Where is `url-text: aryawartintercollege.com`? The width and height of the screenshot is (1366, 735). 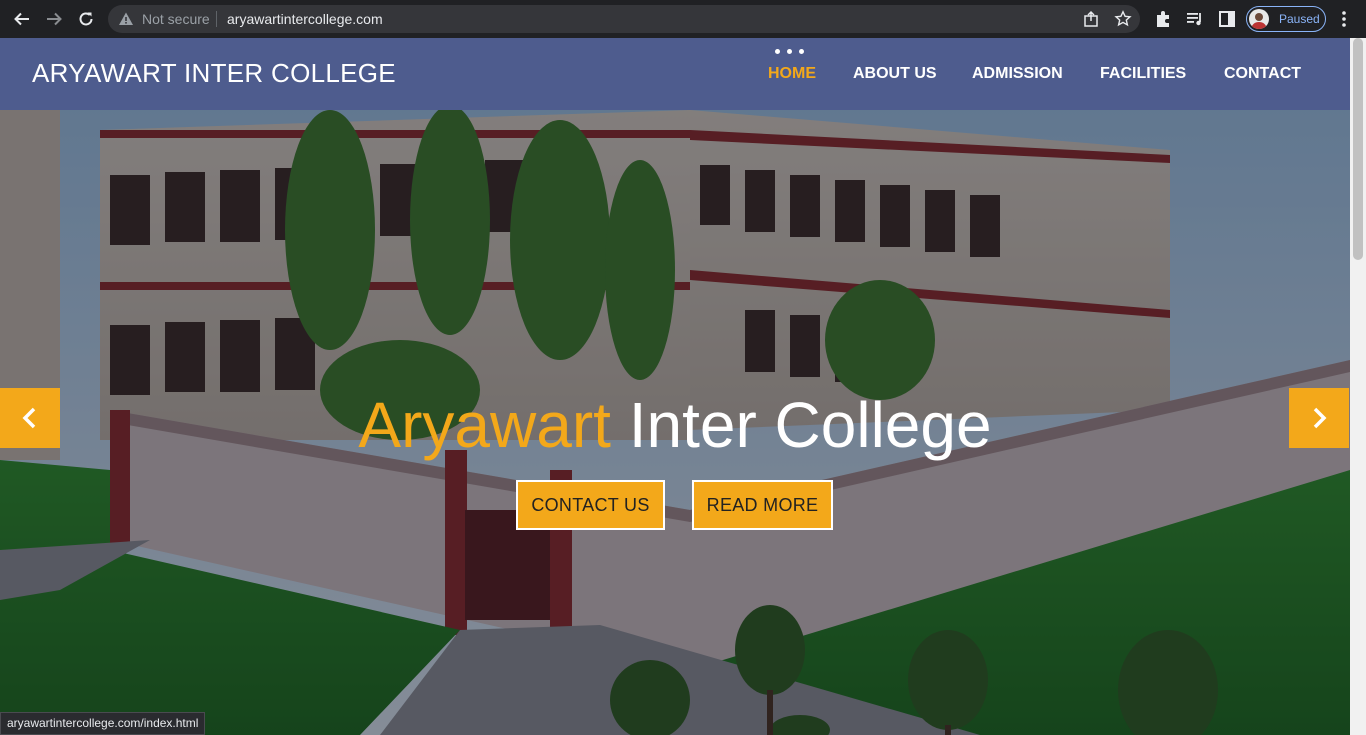 url-text: aryawartintercollege.com is located at coordinates (305, 19).